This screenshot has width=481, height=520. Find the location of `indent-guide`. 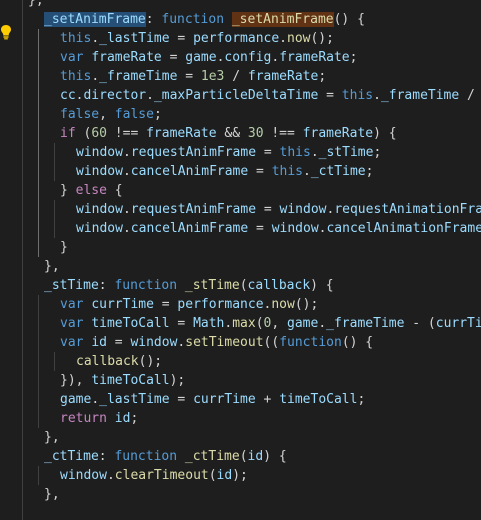

indent-guide is located at coordinates (54, 361).